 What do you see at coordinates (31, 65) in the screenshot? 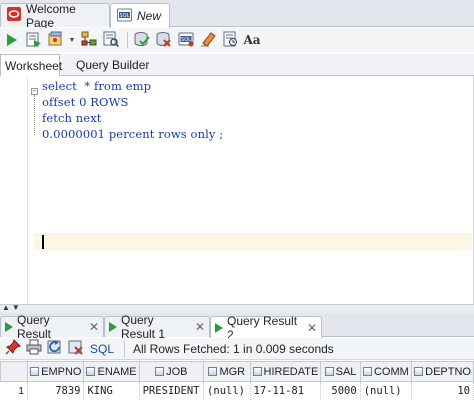
I see `tab-worksheet: Worksheet` at bounding box center [31, 65].